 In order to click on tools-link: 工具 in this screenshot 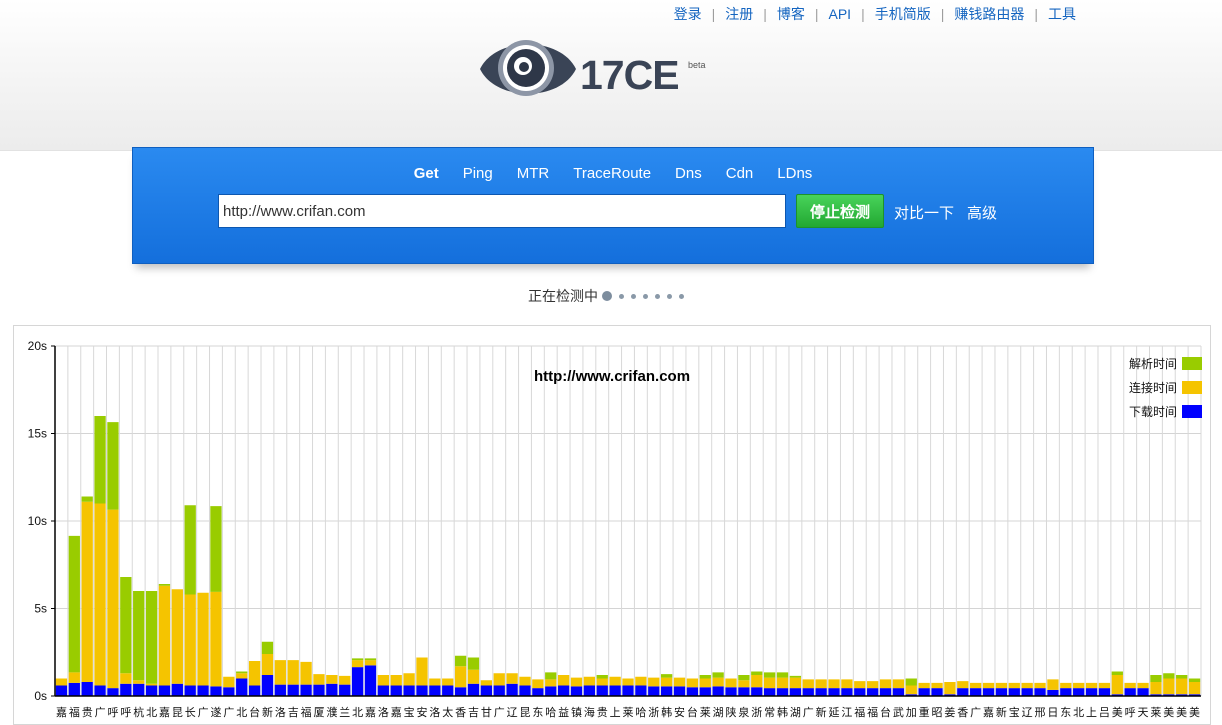, I will do `click(1062, 14)`.